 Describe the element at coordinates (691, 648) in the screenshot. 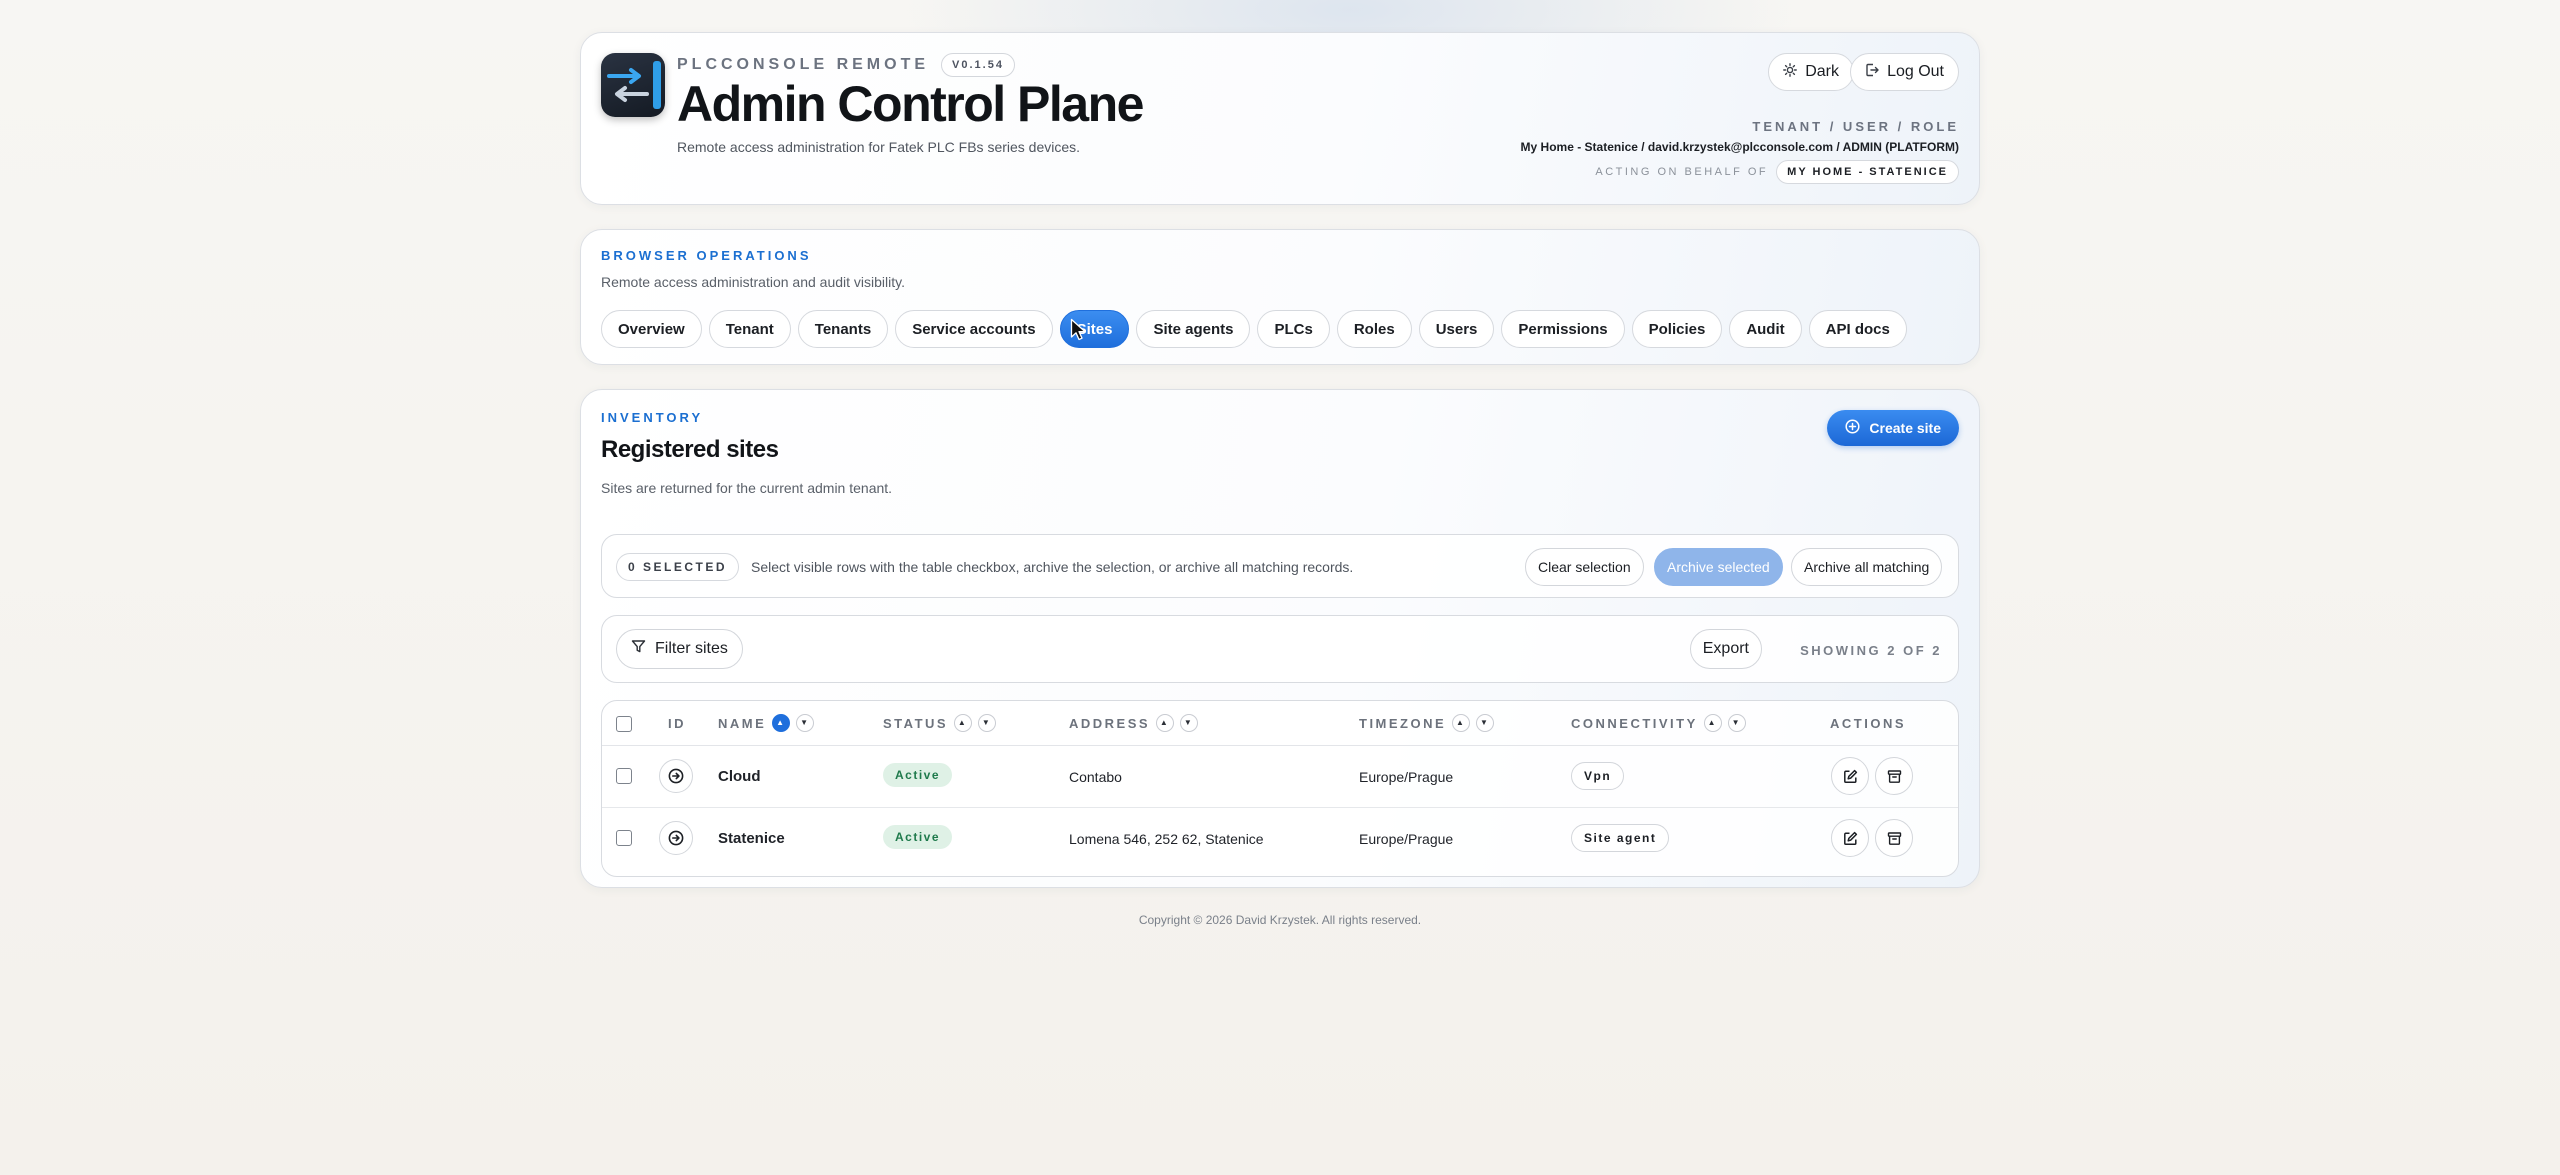

I see `filter-sites-label: Filter sites` at that location.